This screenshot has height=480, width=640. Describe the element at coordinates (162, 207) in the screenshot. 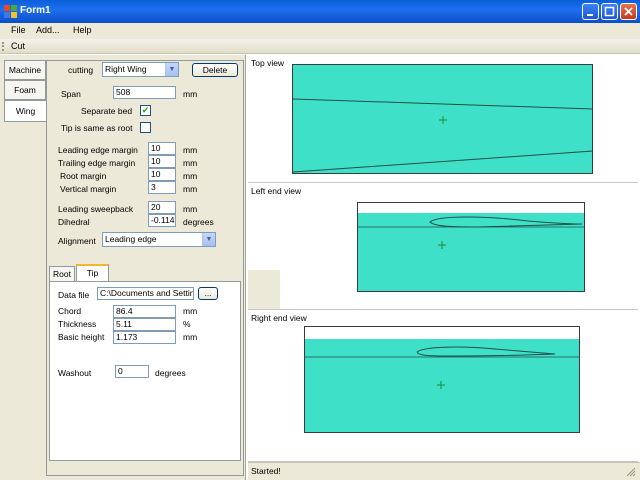

I see `sweepback-field: 20` at that location.